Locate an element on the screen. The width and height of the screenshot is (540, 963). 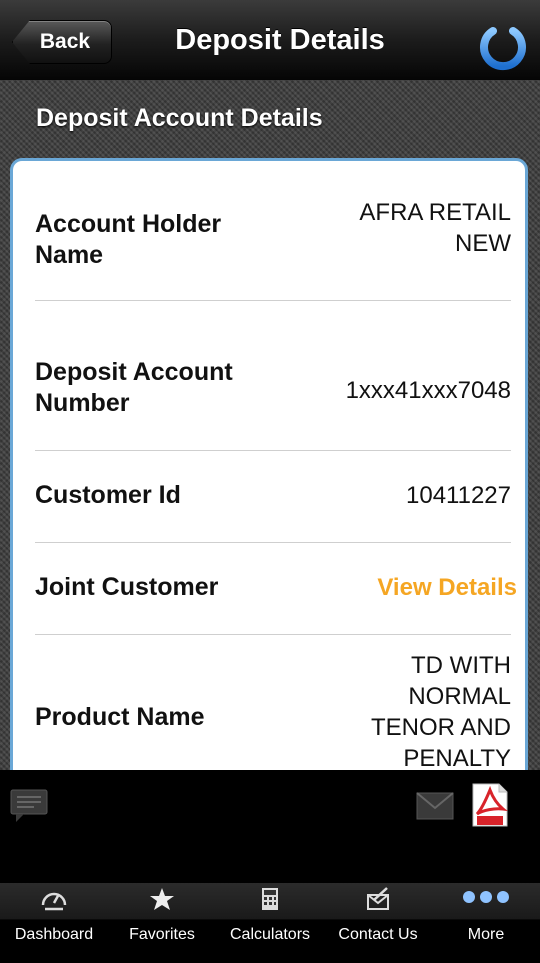
action-bar is located at coordinates (270, 826).